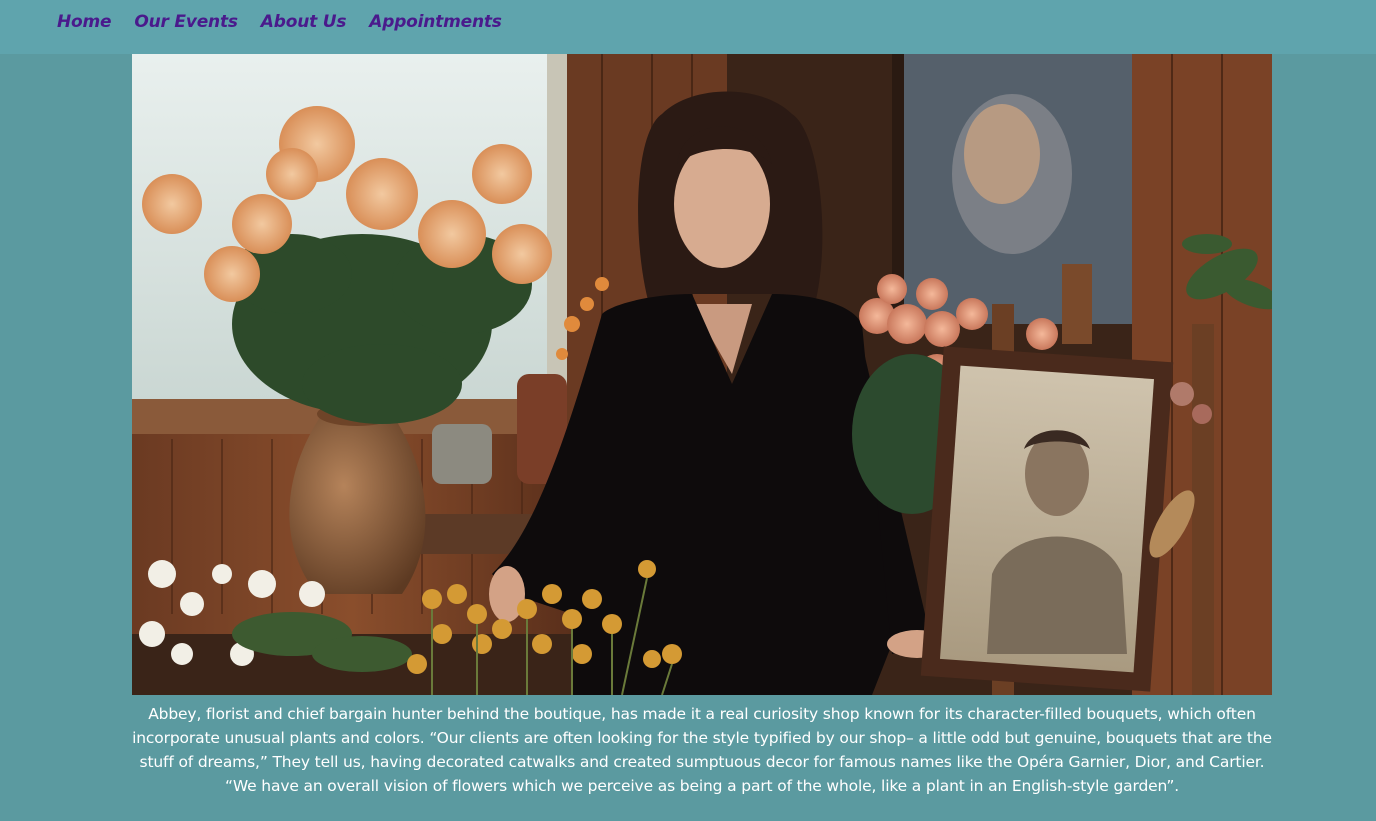  What do you see at coordinates (186, 22) in the screenshot?
I see `nav-link-our-events: Our Events` at bounding box center [186, 22].